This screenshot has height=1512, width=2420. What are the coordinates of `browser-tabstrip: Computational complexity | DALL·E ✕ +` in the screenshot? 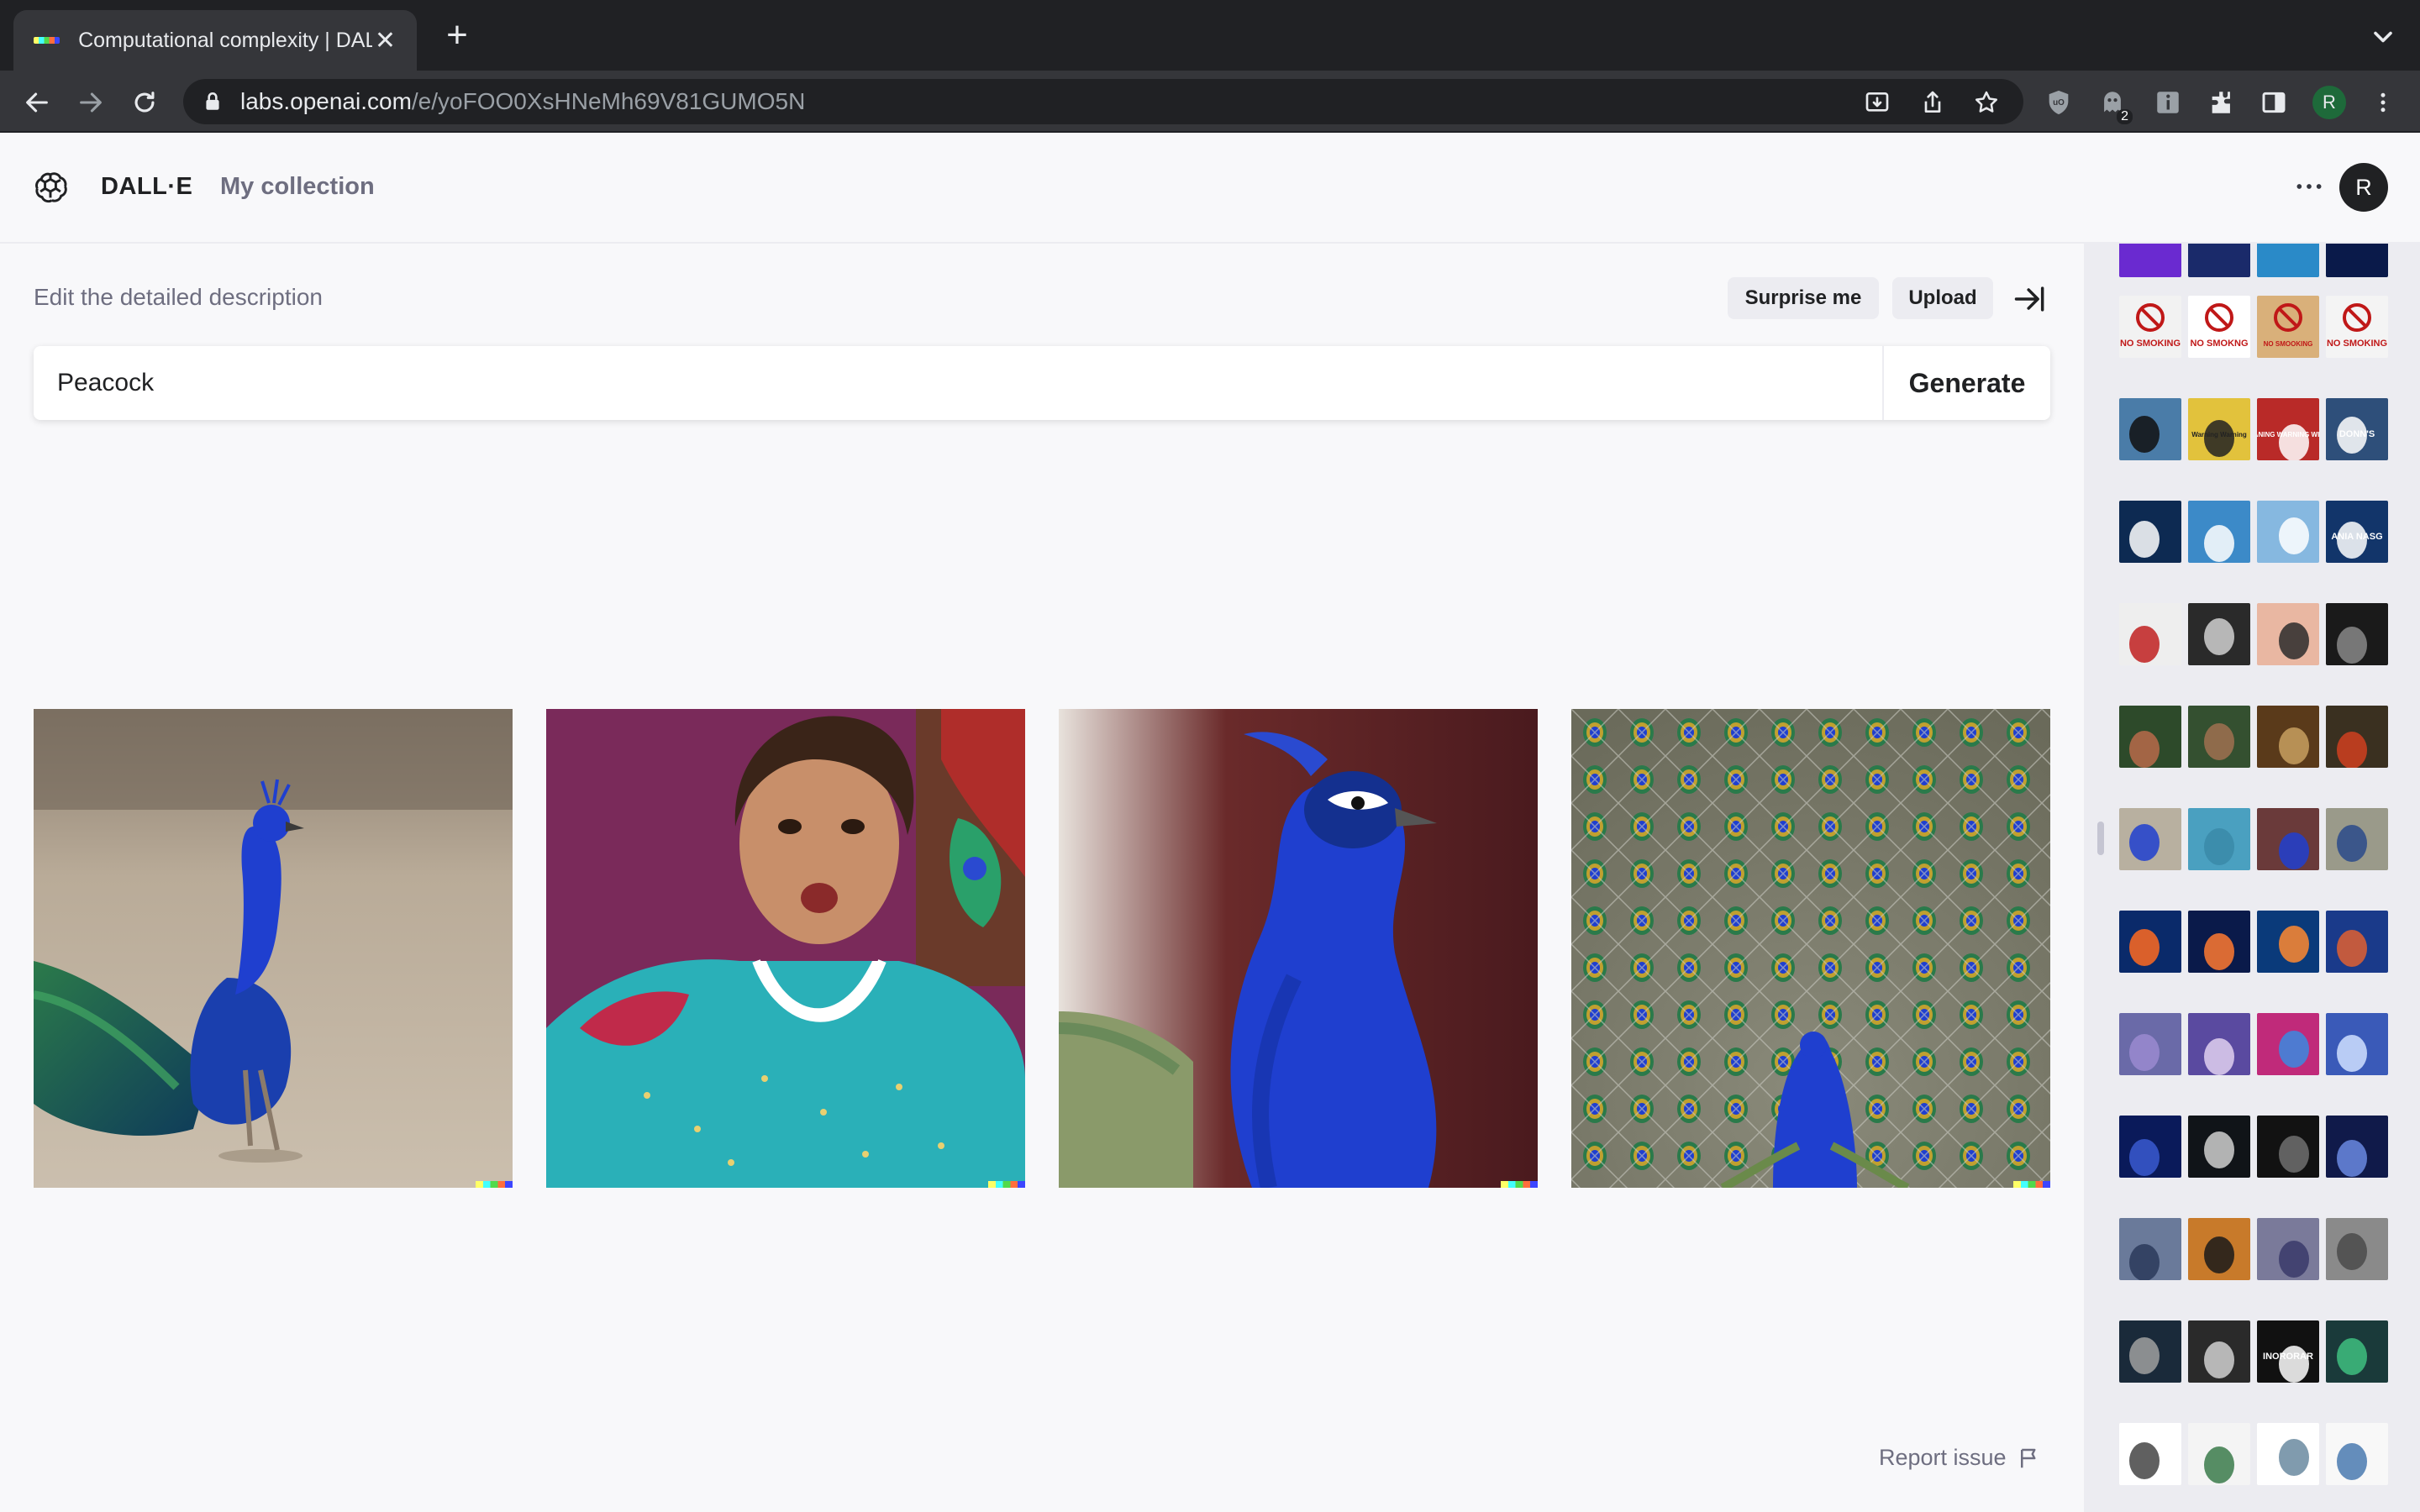 It's located at (1210, 35).